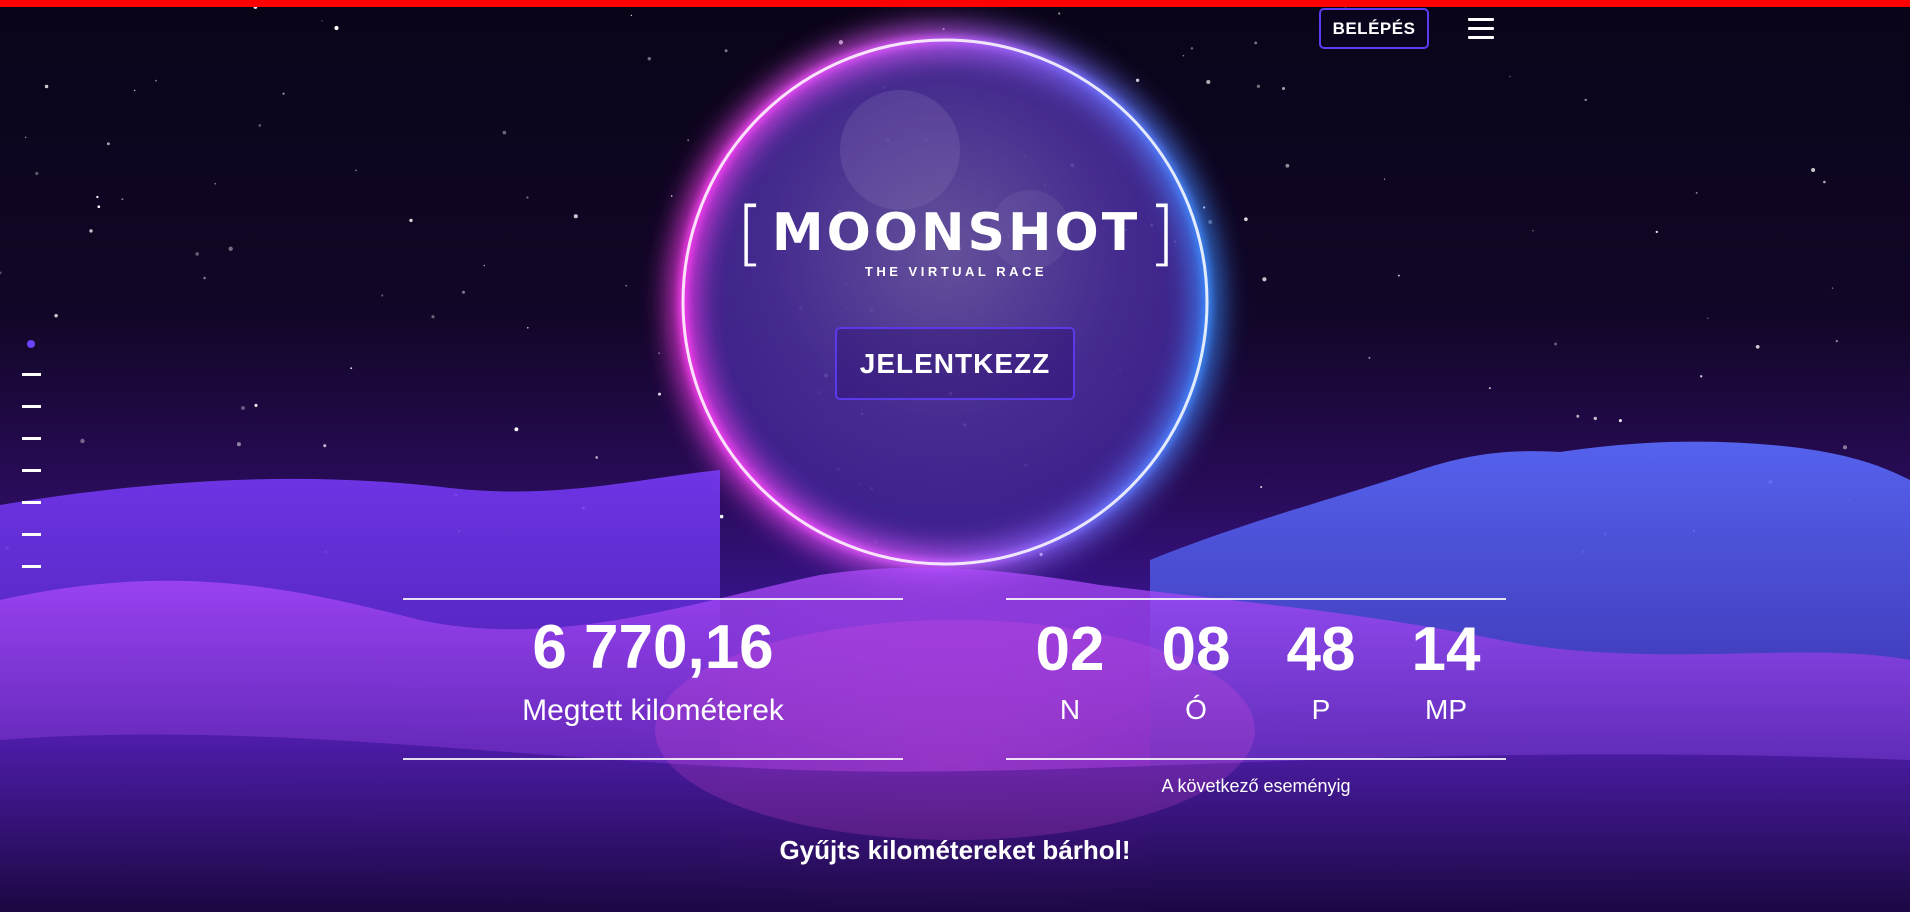 The width and height of the screenshot is (1910, 912). What do you see at coordinates (1446, 709) in the screenshot?
I see `countdown-unit: MP` at bounding box center [1446, 709].